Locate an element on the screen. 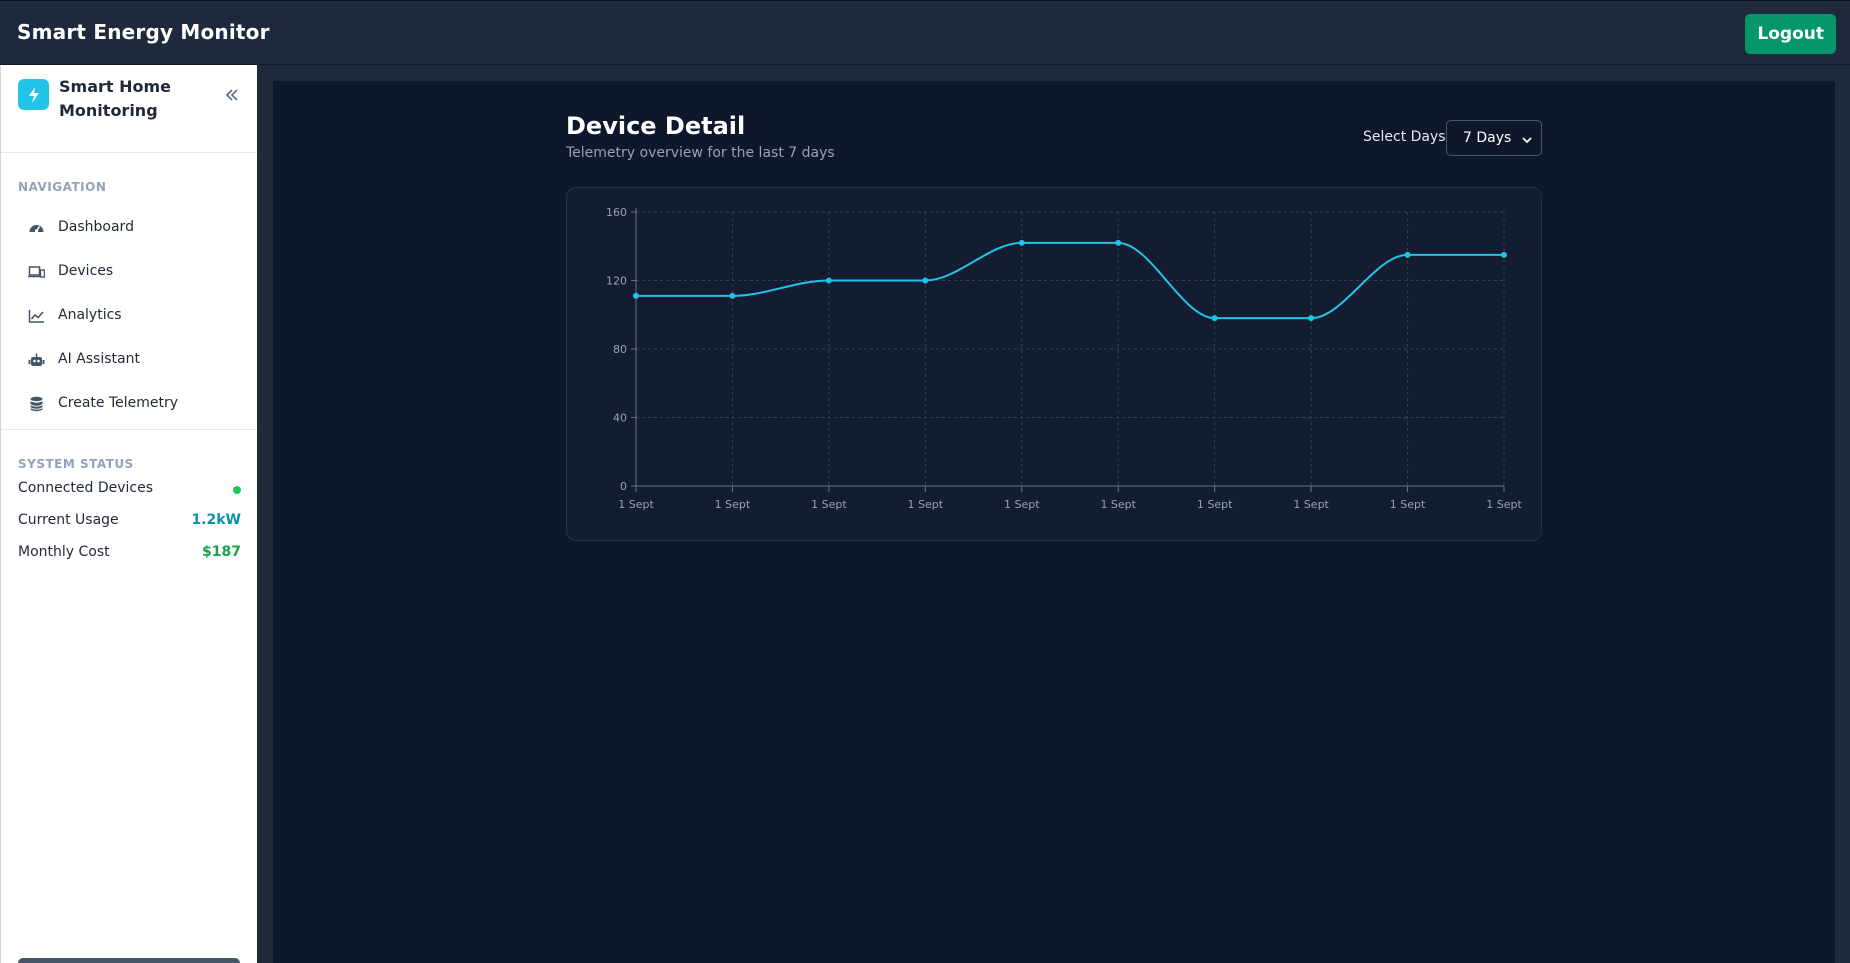  select-days-label: Select Days: is located at coordinates (1407, 137).